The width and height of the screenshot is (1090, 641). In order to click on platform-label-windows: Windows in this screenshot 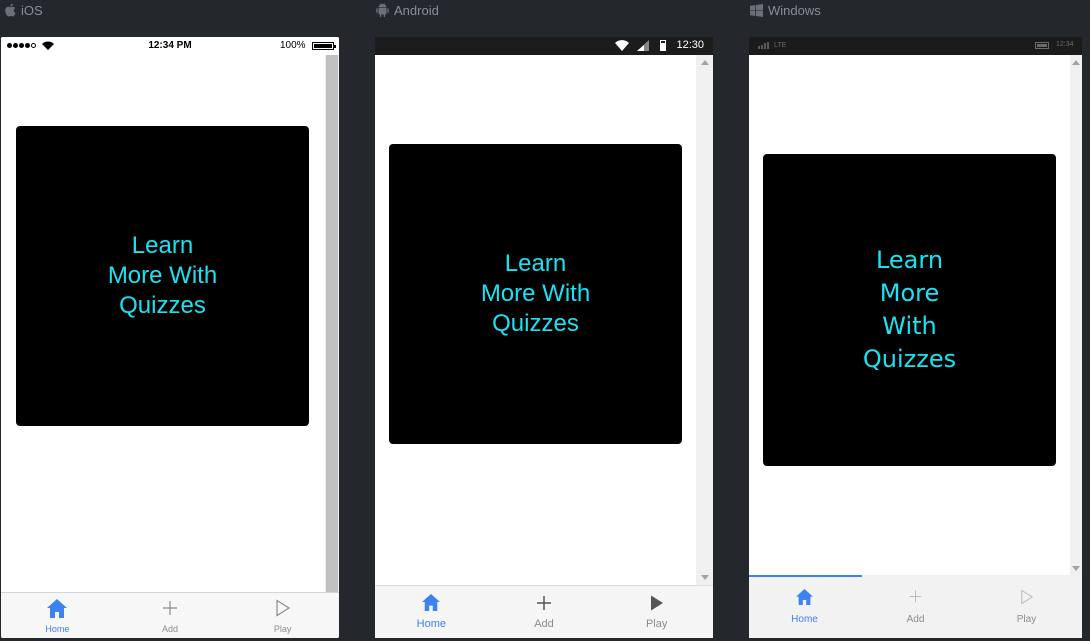, I will do `click(785, 10)`.